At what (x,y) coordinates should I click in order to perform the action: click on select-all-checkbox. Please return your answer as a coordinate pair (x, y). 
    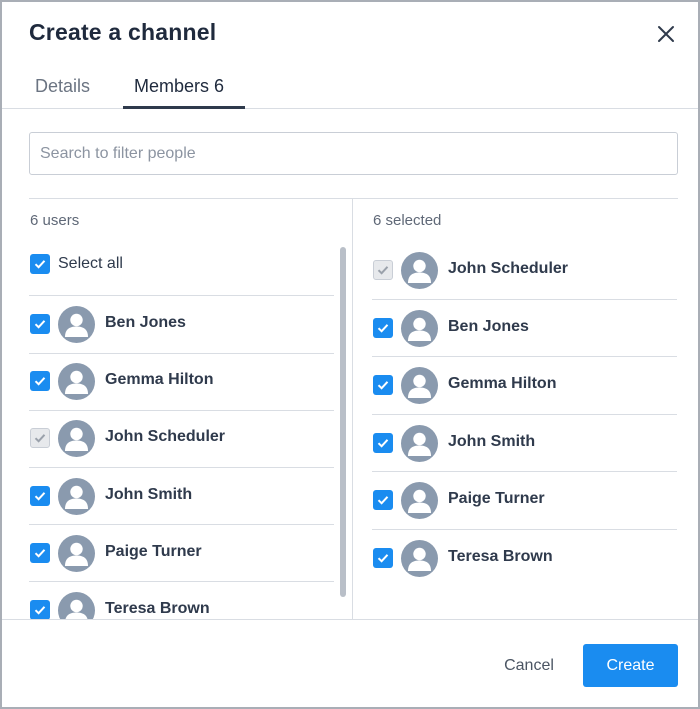
    Looking at the image, I should click on (40, 264).